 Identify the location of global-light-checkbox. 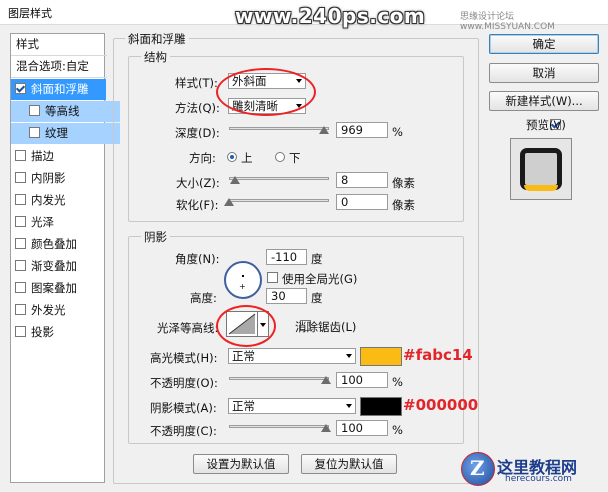
(272, 277).